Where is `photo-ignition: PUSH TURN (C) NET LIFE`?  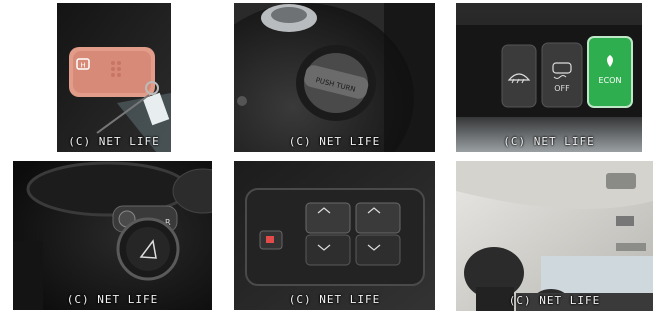 photo-ignition: PUSH TURN (C) NET LIFE is located at coordinates (334, 77).